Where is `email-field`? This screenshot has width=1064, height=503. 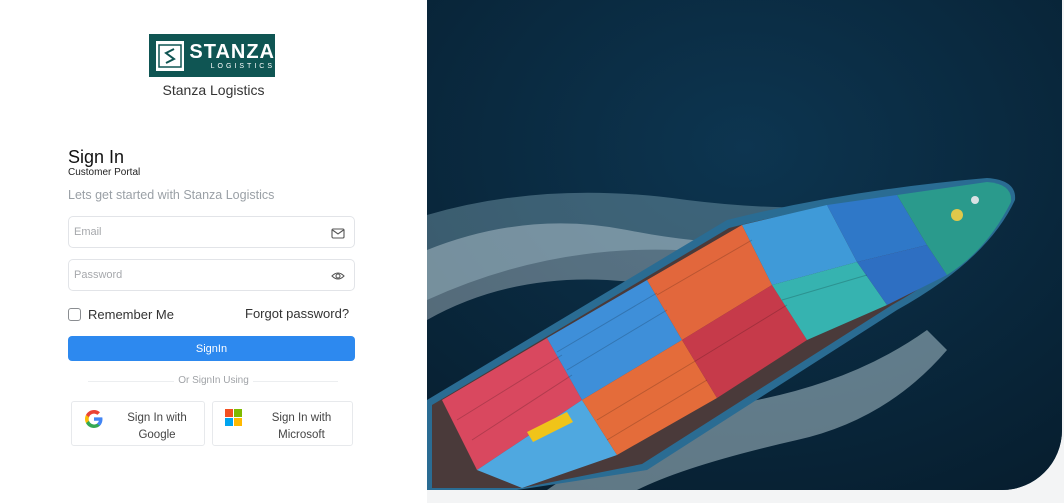 email-field is located at coordinates (211, 232).